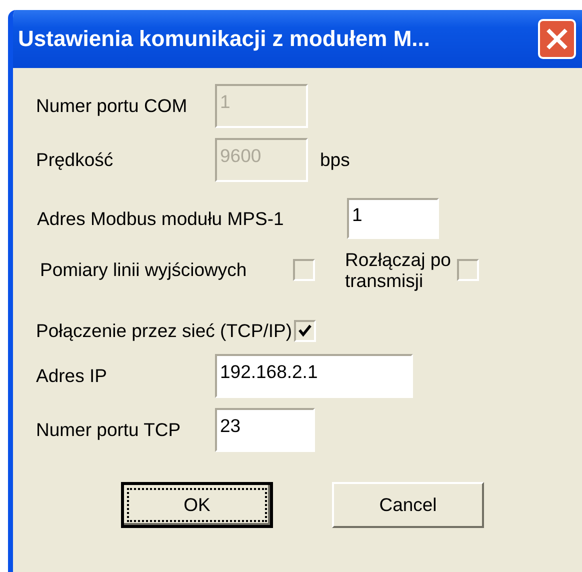 Image resolution: width=582 pixels, height=572 pixels. What do you see at coordinates (143, 270) in the screenshot?
I see `checkbox-label: Pomiary linii wyjściowych` at bounding box center [143, 270].